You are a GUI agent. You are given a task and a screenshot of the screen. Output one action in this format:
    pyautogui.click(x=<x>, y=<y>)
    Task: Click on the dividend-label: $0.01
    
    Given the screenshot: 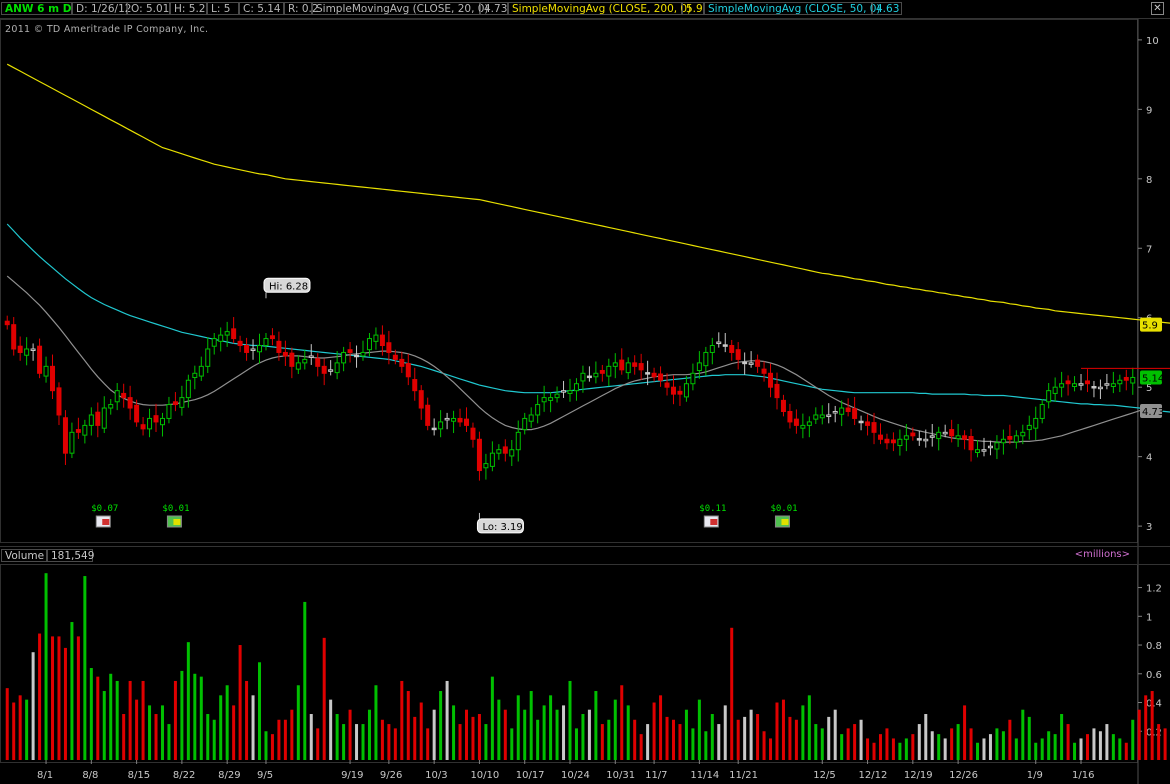 What is the action you would take?
    pyautogui.click(x=783, y=509)
    